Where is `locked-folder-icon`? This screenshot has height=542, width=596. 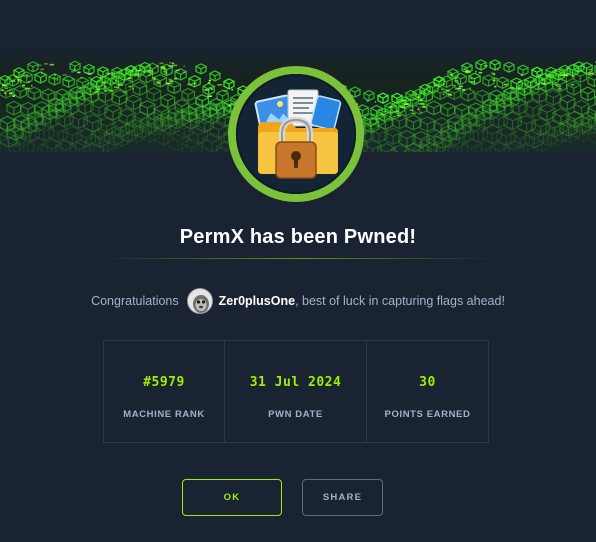 locked-folder-icon is located at coordinates (296, 134).